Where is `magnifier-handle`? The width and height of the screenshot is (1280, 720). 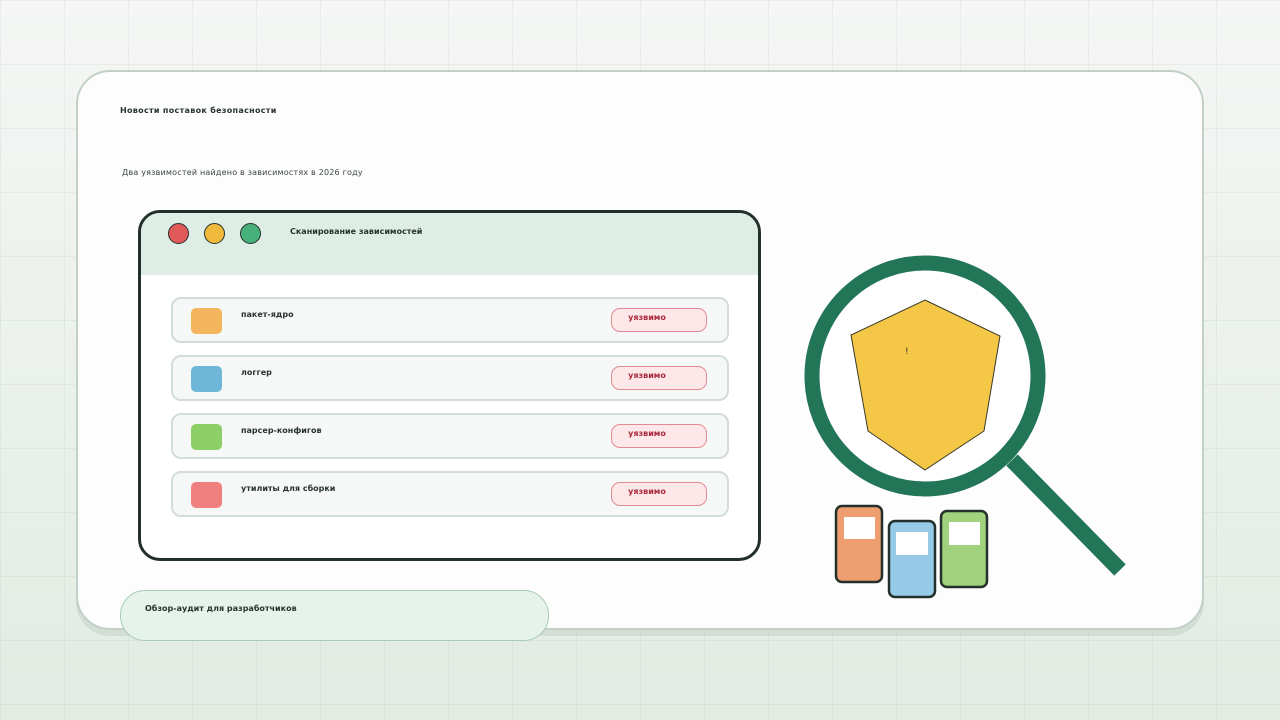
magnifier-handle is located at coordinates (1066, 515).